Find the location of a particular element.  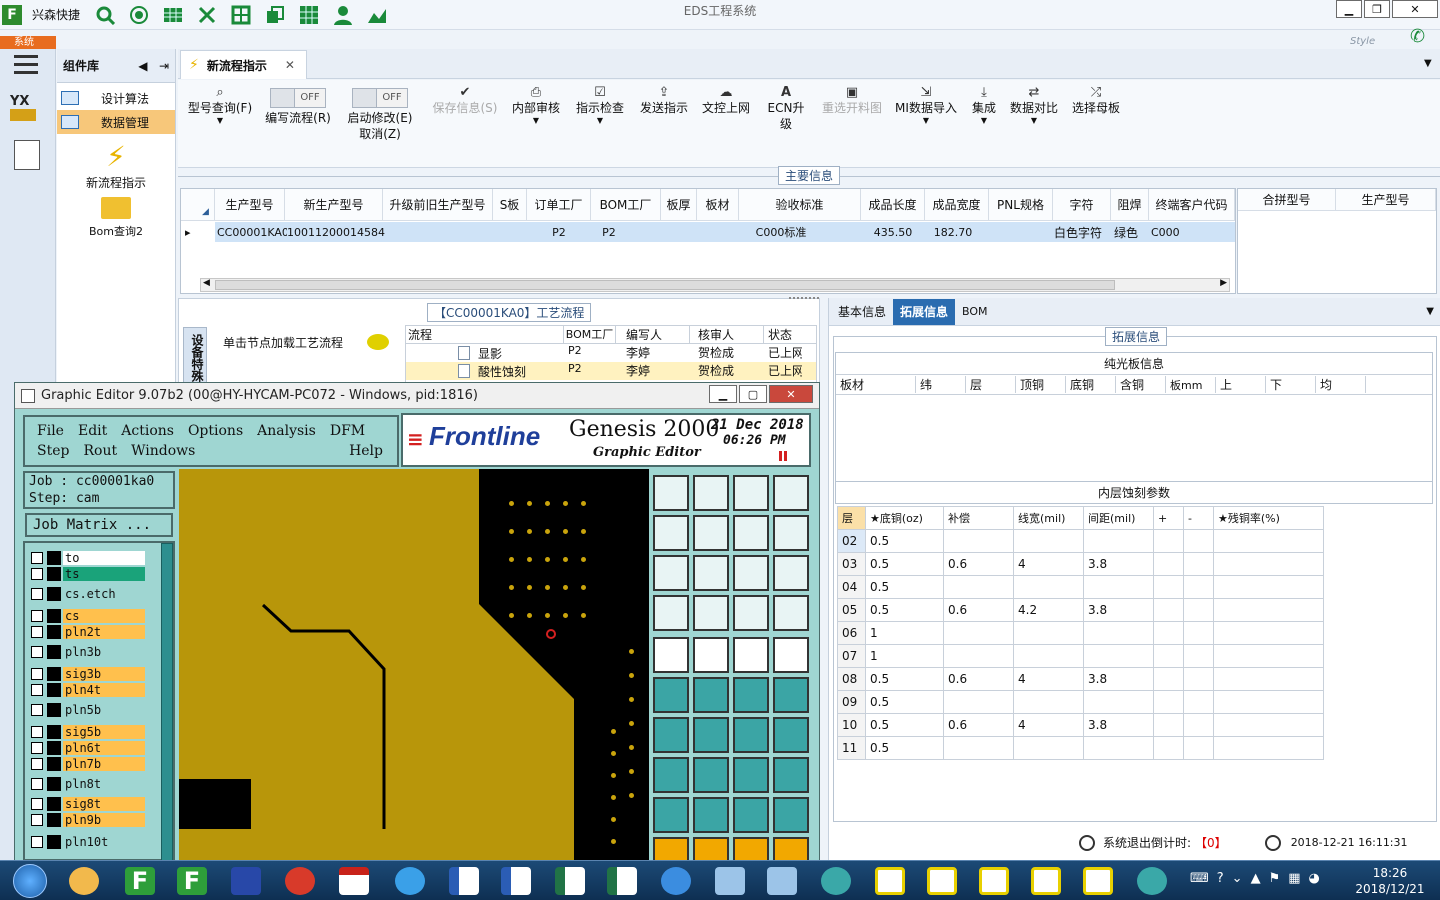

cross-icon is located at coordinates (711, 695).